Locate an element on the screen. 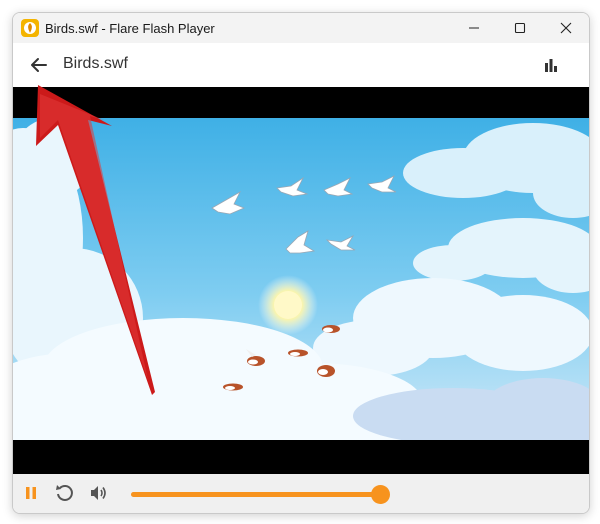  slider-fill is located at coordinates (256, 494).